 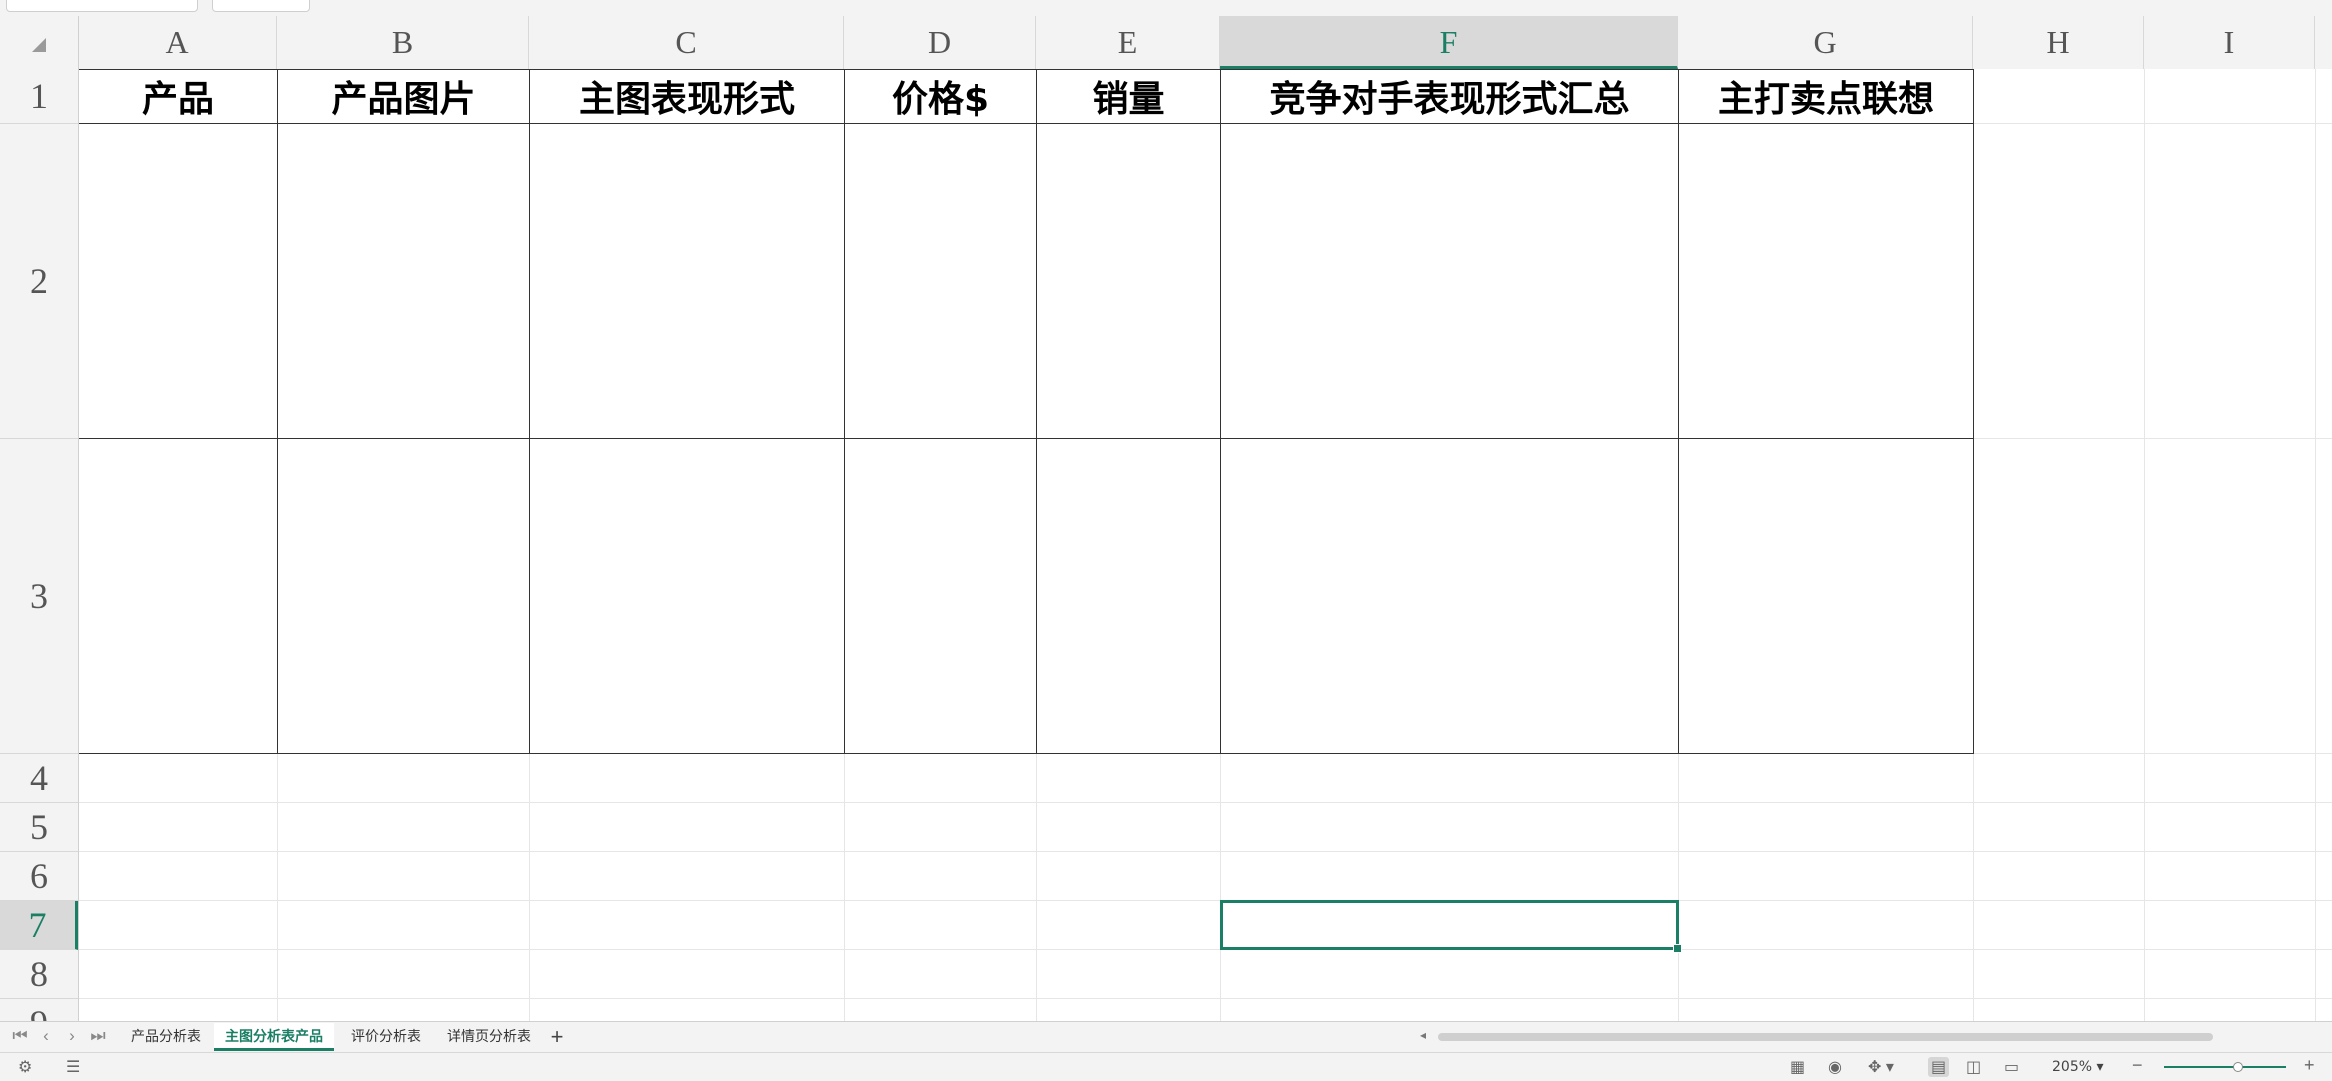 I want to click on eye-protection-icon: ◉, so click(x=1835, y=1067).